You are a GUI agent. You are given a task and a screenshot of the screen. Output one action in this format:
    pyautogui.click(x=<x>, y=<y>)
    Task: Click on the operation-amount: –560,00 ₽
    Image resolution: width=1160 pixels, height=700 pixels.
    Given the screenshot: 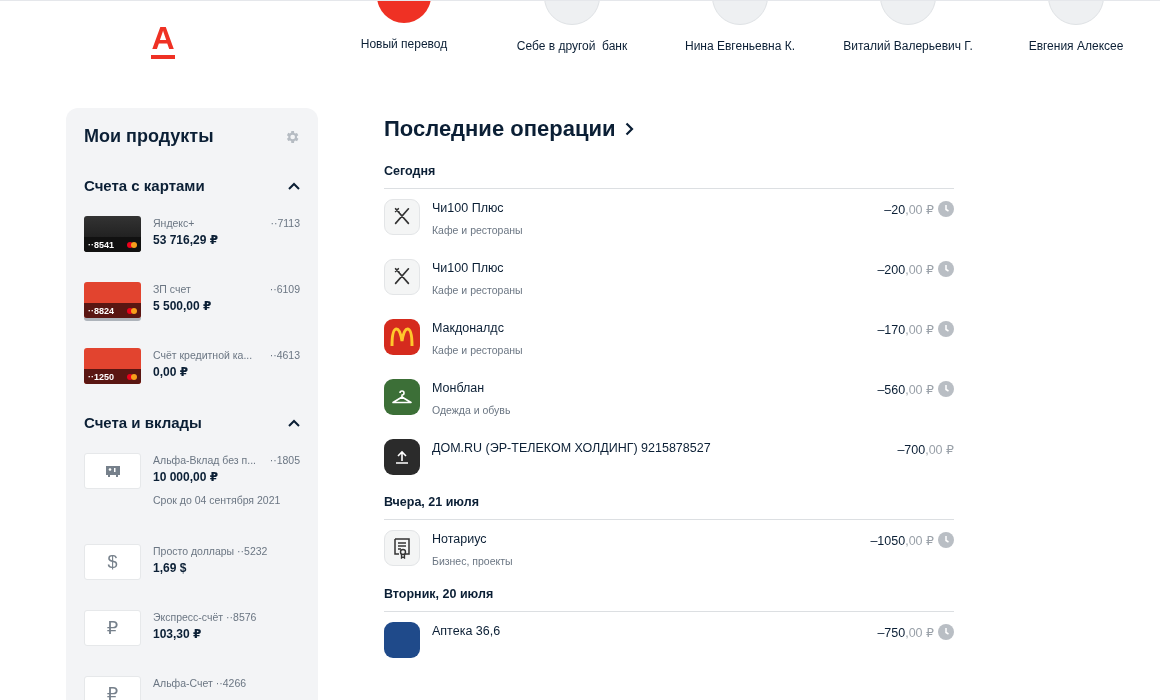 What is the action you would take?
    pyautogui.click(x=905, y=389)
    